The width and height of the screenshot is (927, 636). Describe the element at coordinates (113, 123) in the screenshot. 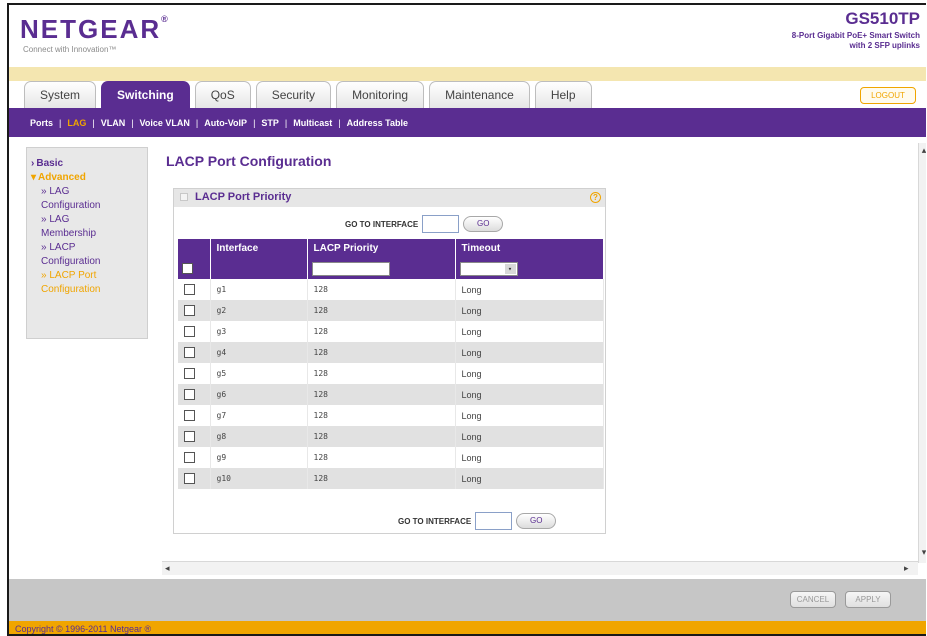

I see `subnav-vlan: VLAN` at that location.